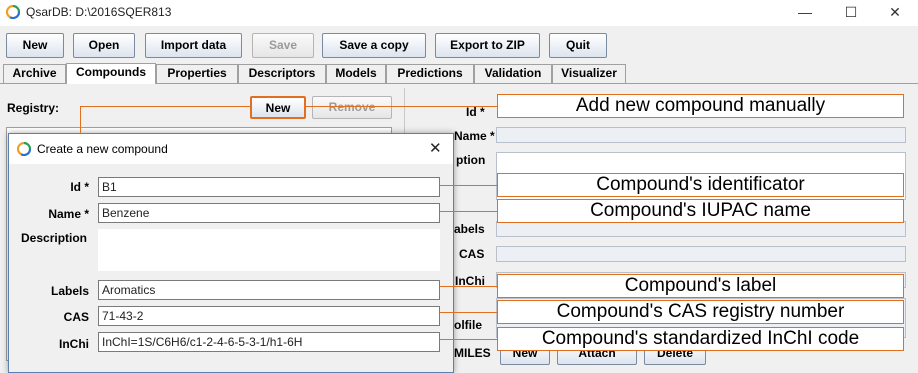  I want to click on registry-remove-button: Remove, so click(352, 107).